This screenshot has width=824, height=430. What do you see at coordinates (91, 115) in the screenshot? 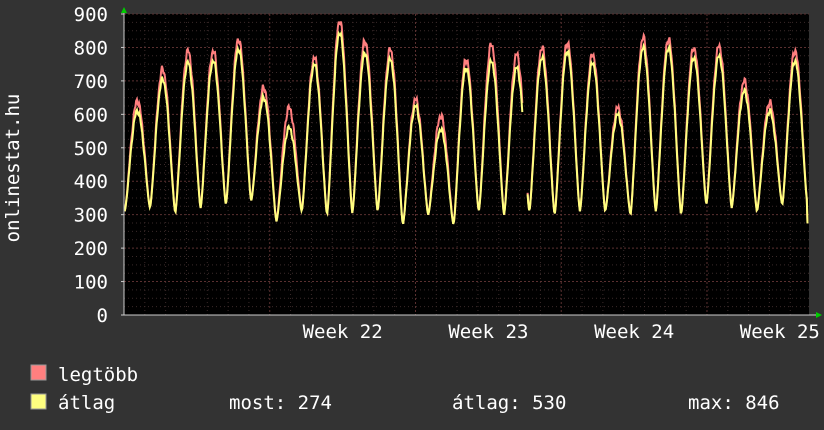
I see `y-tick-label: 600` at bounding box center [91, 115].